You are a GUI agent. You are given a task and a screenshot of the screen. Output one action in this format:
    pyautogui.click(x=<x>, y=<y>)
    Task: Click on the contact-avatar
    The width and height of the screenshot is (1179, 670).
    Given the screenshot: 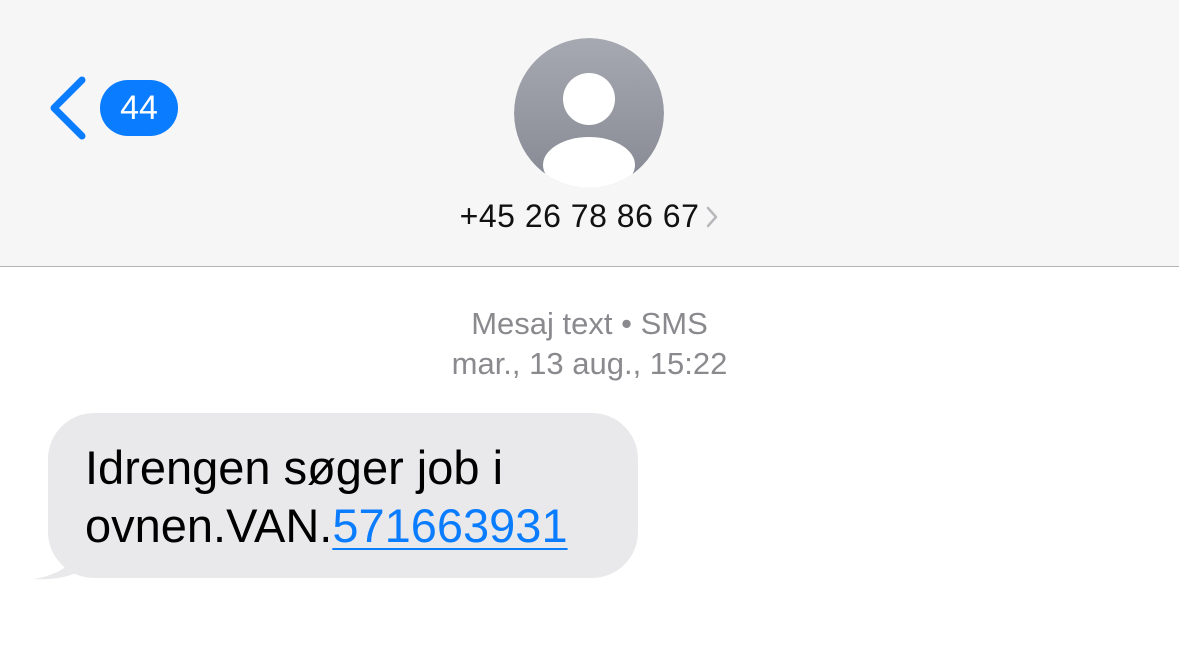 What is the action you would take?
    pyautogui.click(x=589, y=113)
    